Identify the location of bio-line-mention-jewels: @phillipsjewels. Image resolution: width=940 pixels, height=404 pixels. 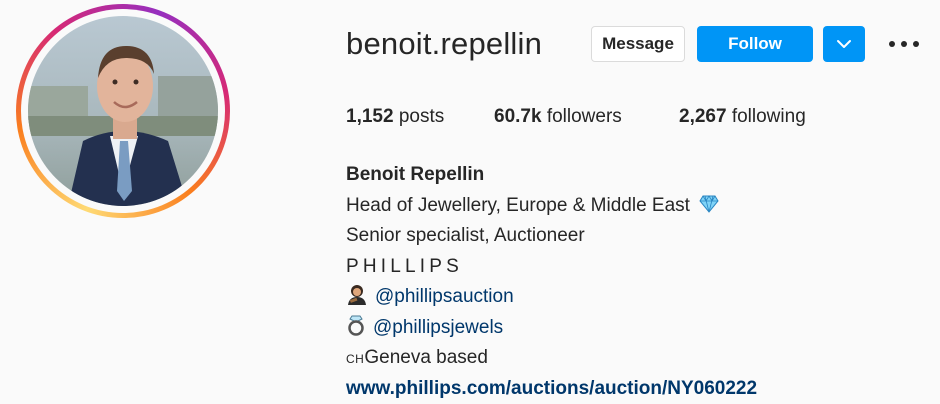
(551, 328).